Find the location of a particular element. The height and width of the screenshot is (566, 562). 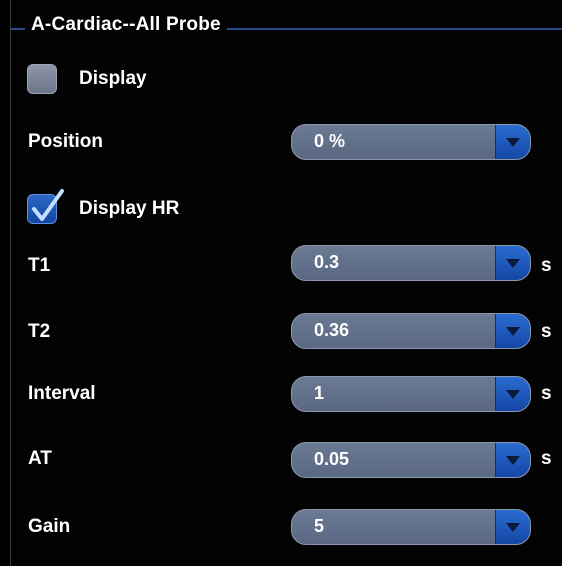

t1-unit: s is located at coordinates (546, 265).